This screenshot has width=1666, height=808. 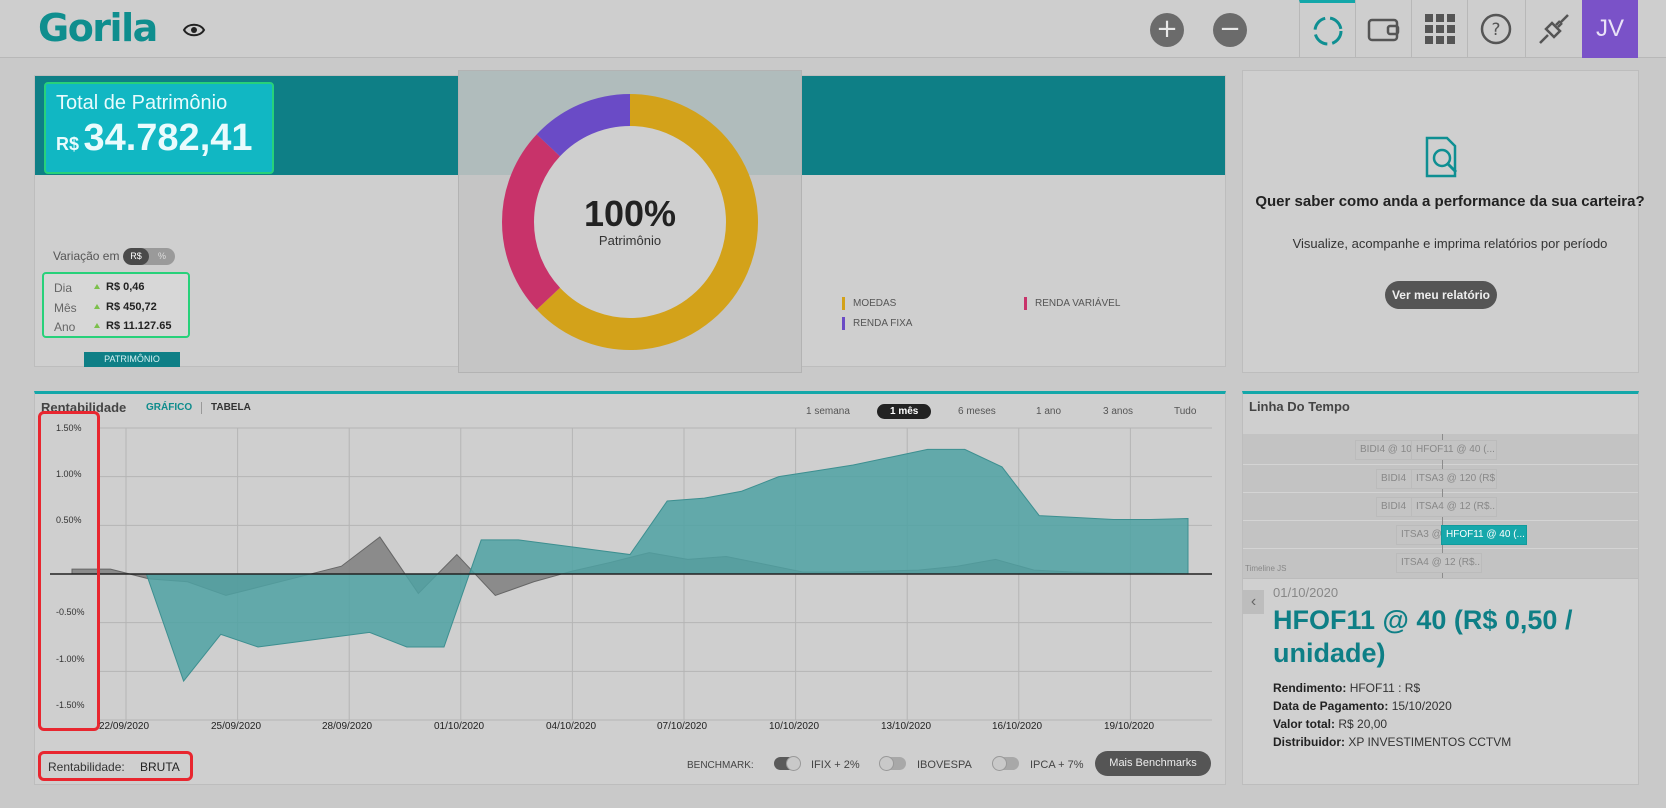 I want to click on benchmark-ipca: IPCA + 7%, so click(x=1057, y=765).